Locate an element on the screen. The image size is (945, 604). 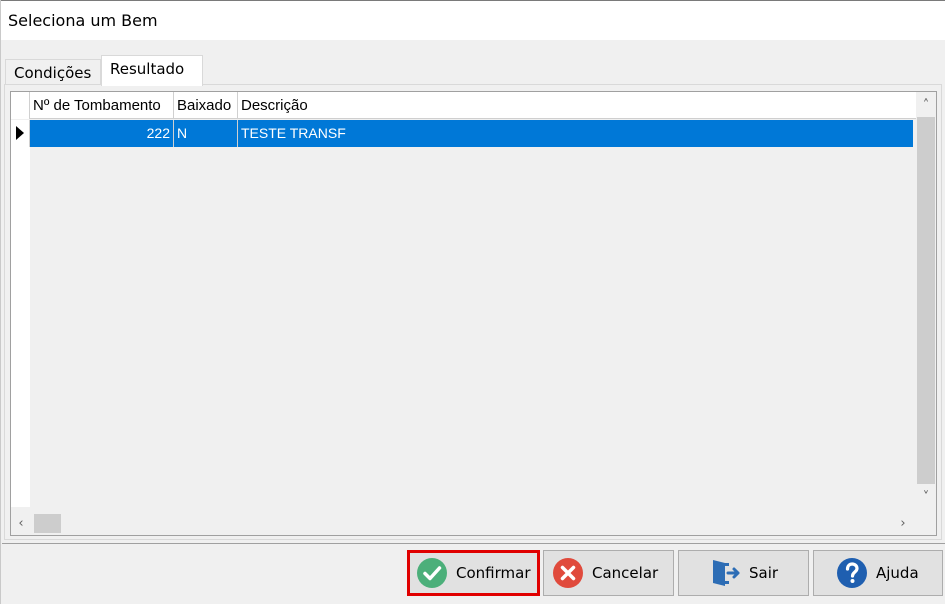
window-title: Seleciona um Bem is located at coordinates (83, 20).